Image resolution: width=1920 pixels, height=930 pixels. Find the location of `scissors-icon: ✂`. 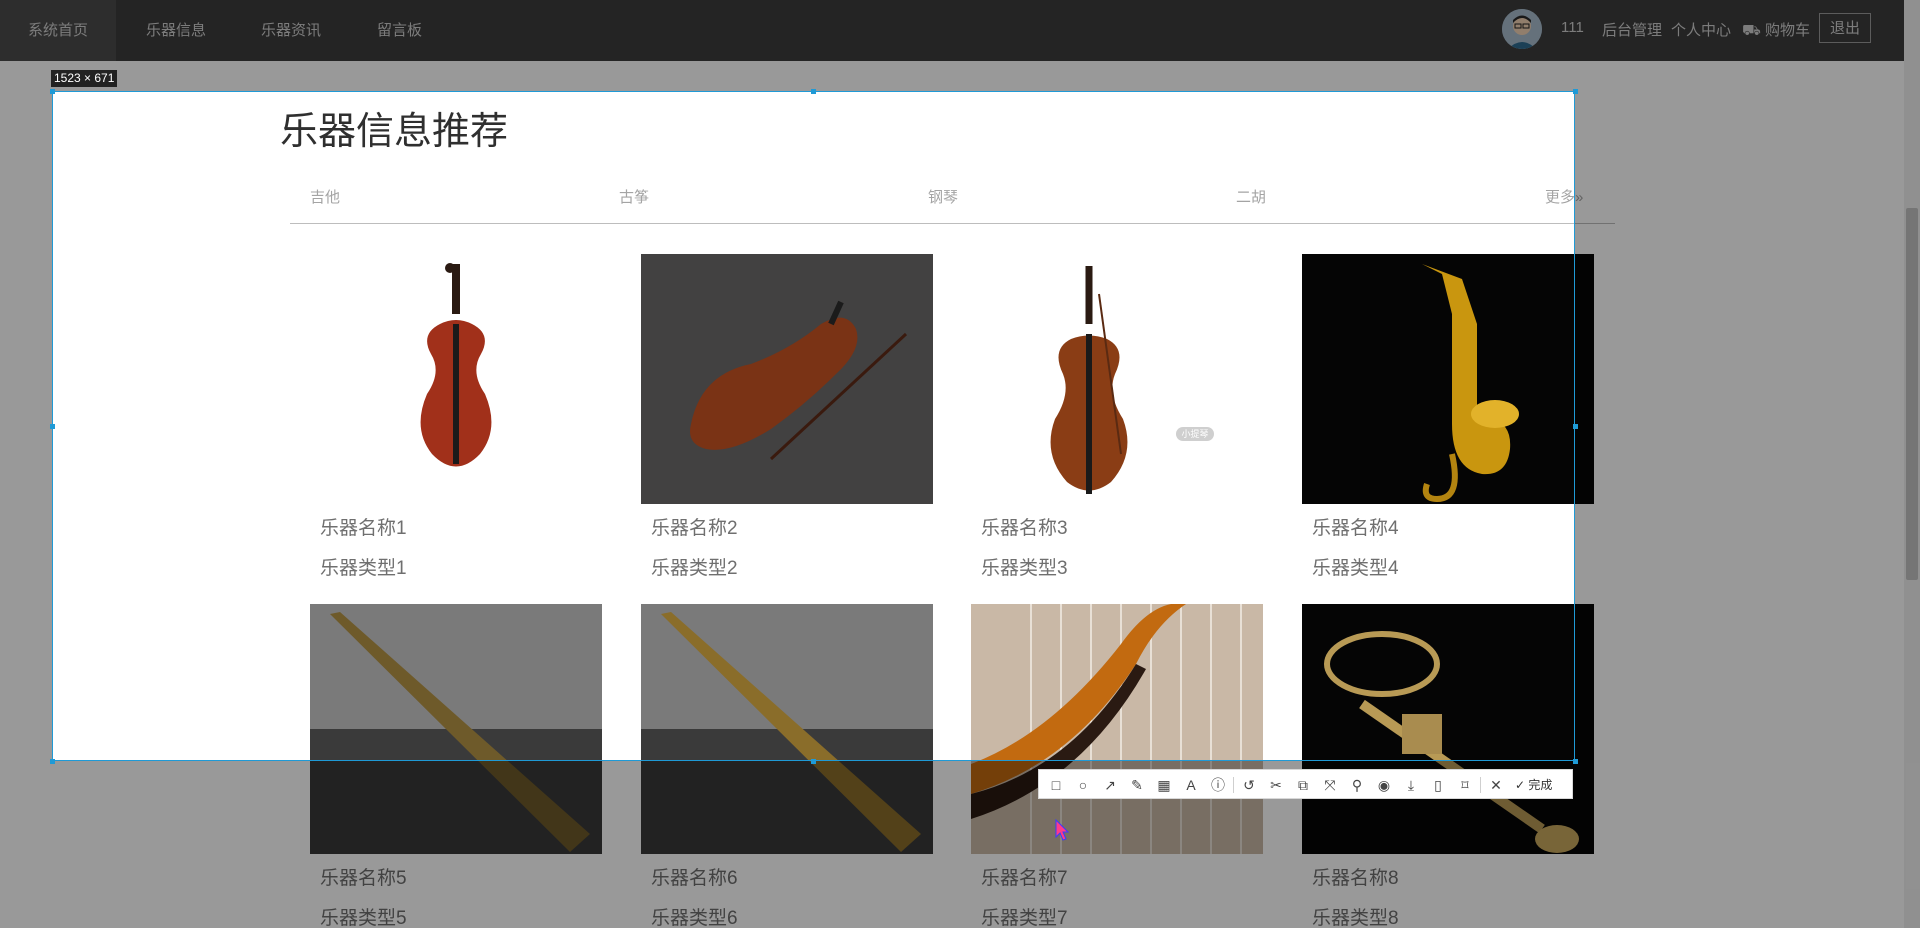

scissors-icon: ✂ is located at coordinates (1276, 785).